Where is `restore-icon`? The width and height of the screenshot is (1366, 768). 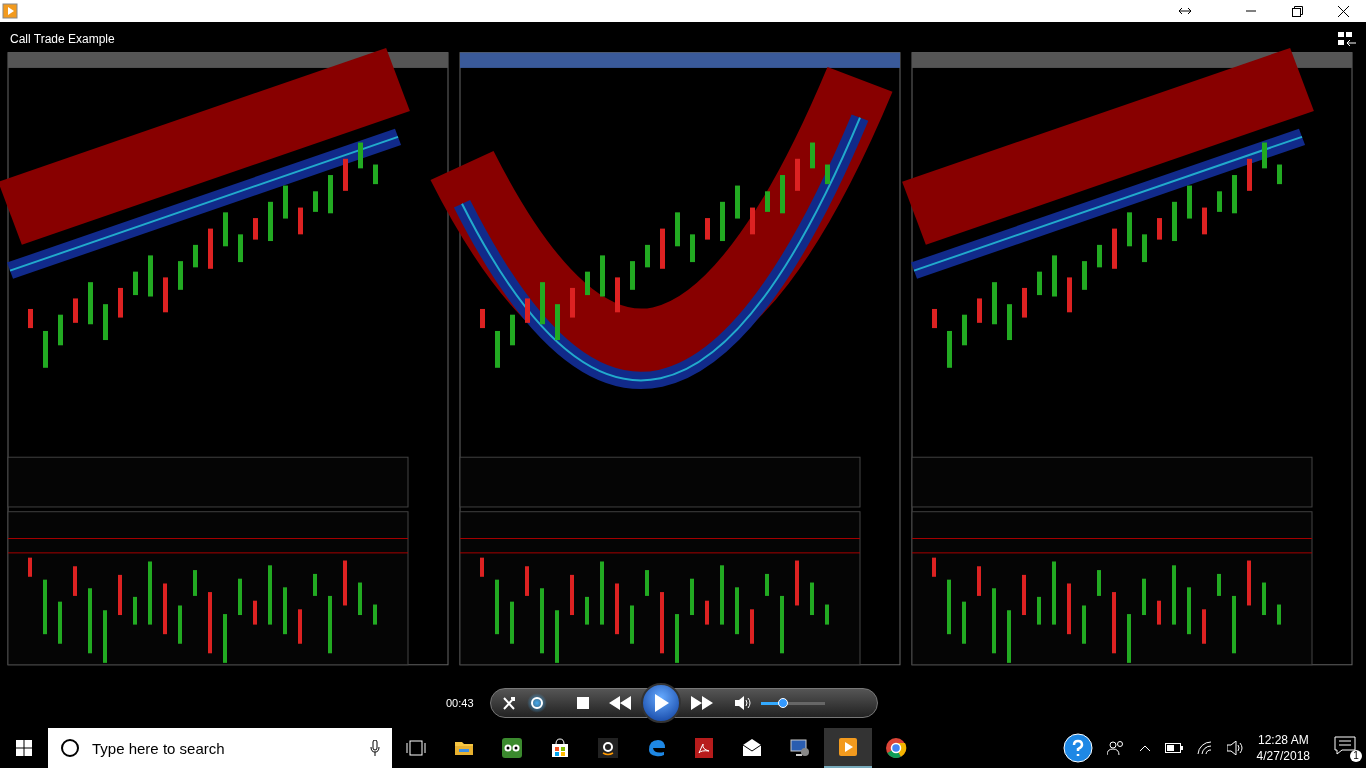
restore-icon is located at coordinates (1297, 11).